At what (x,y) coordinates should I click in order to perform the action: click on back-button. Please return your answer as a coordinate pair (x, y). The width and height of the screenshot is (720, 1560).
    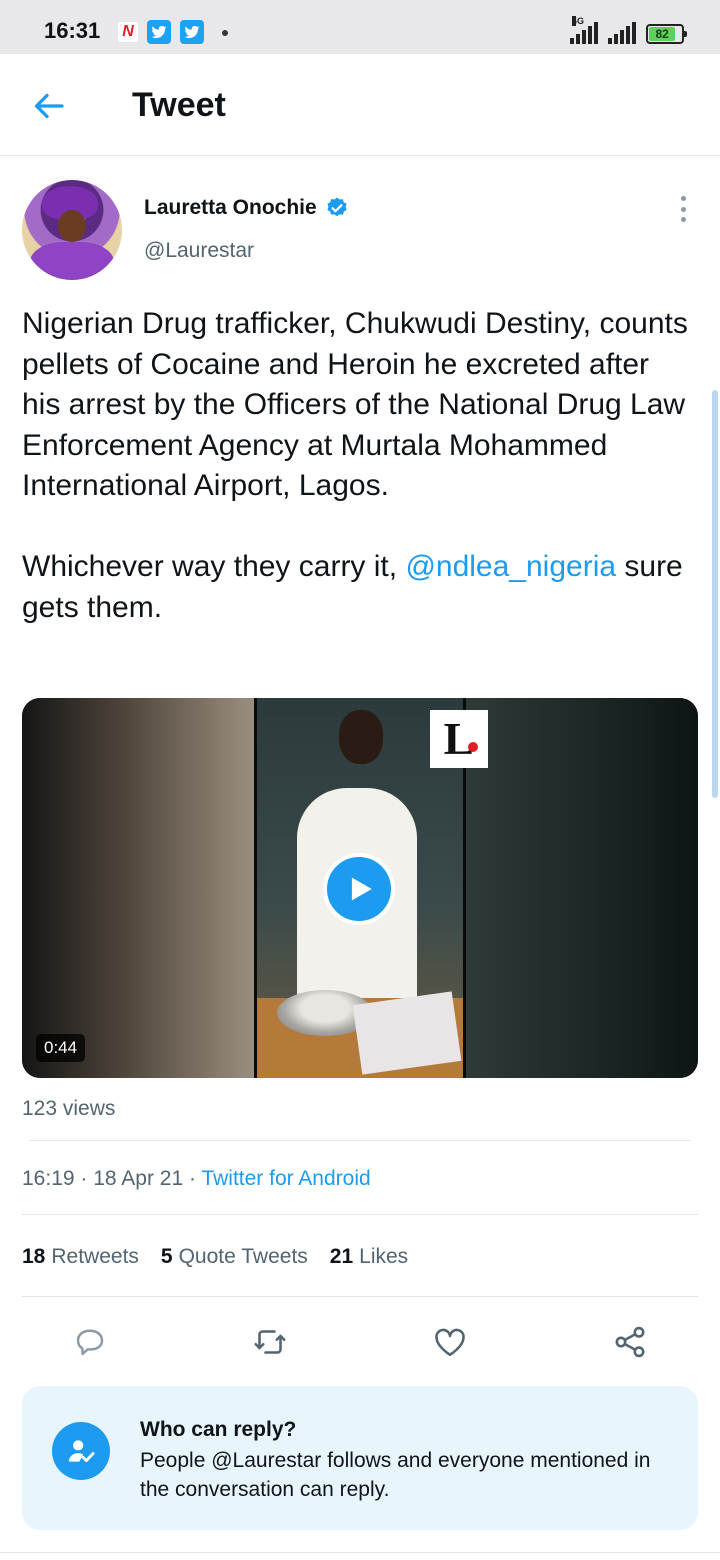
    Looking at the image, I should click on (50, 106).